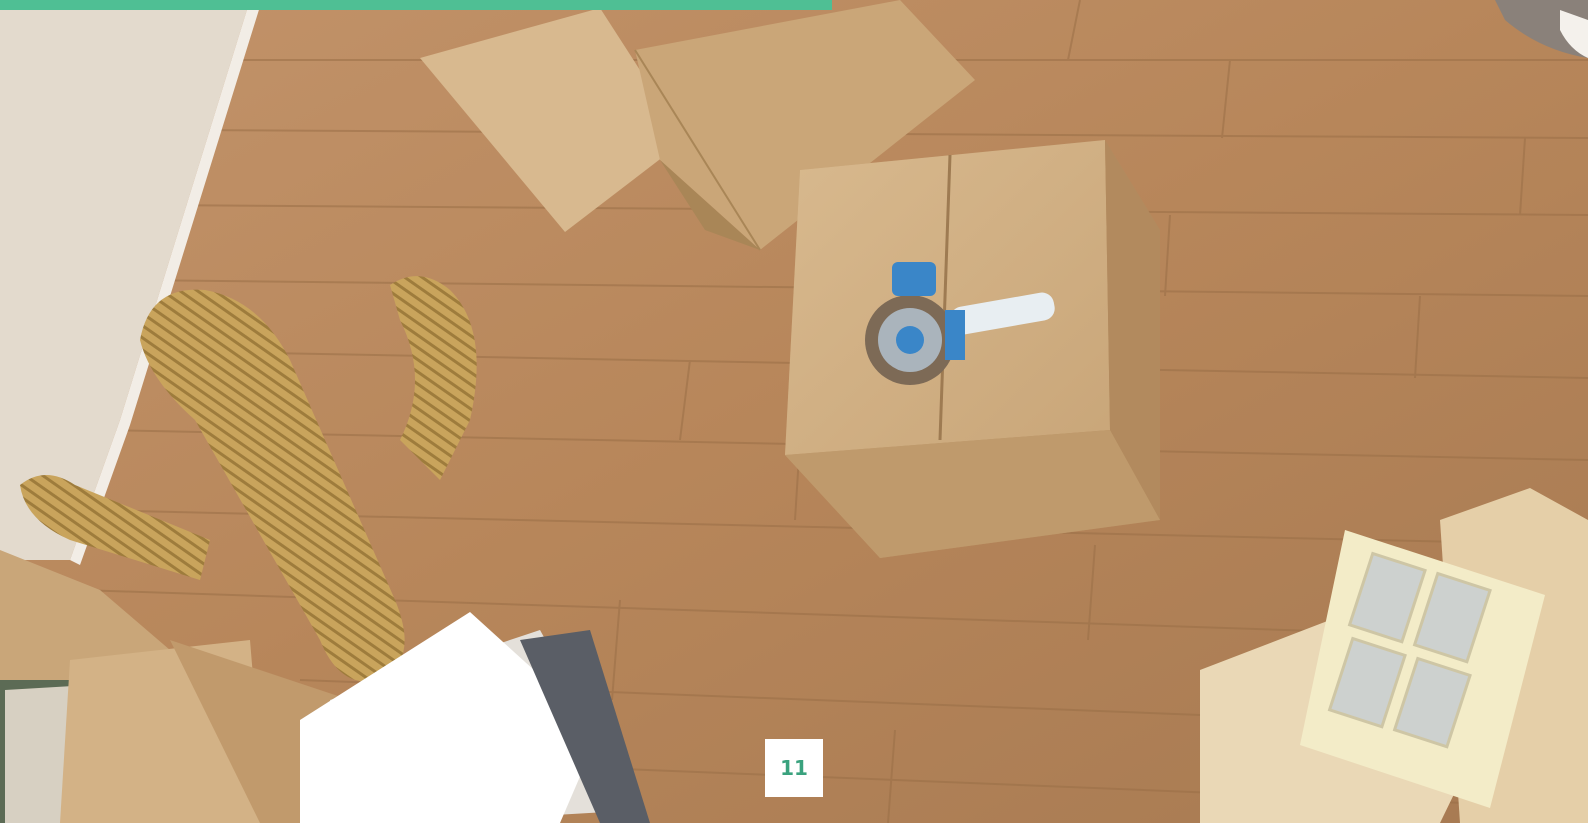  What do you see at coordinates (972, 349) in the screenshot?
I see `central-box` at bounding box center [972, 349].